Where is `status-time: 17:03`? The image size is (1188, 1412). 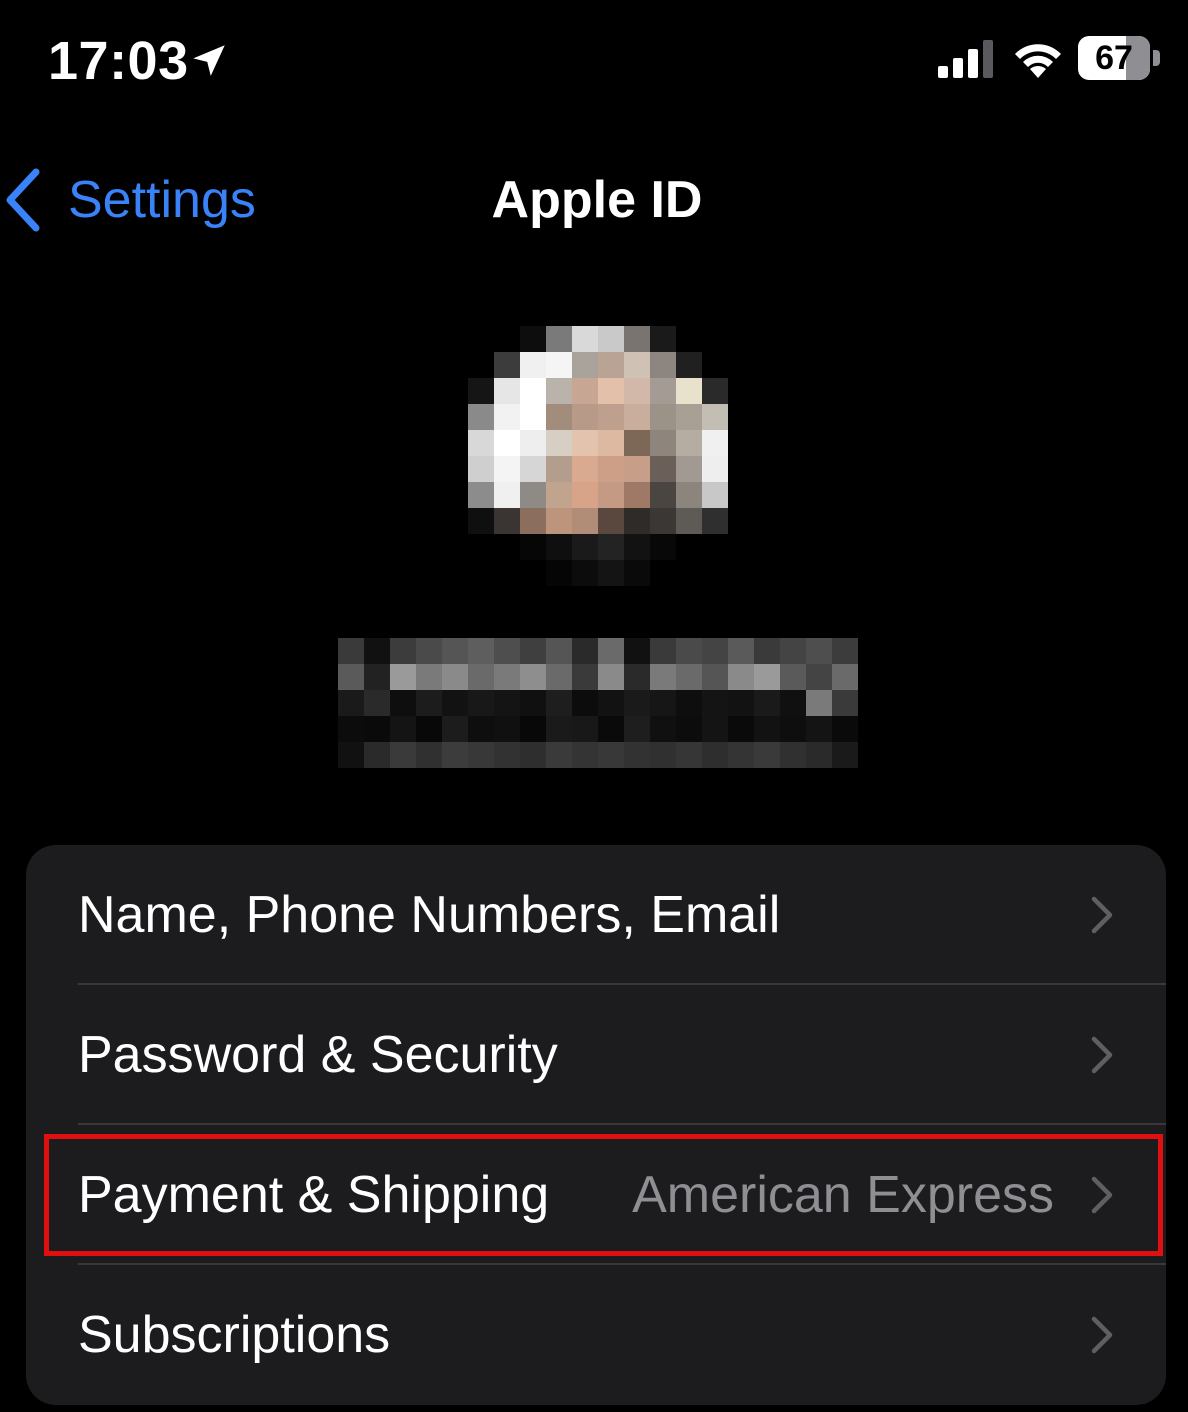 status-time: 17:03 is located at coordinates (118, 61).